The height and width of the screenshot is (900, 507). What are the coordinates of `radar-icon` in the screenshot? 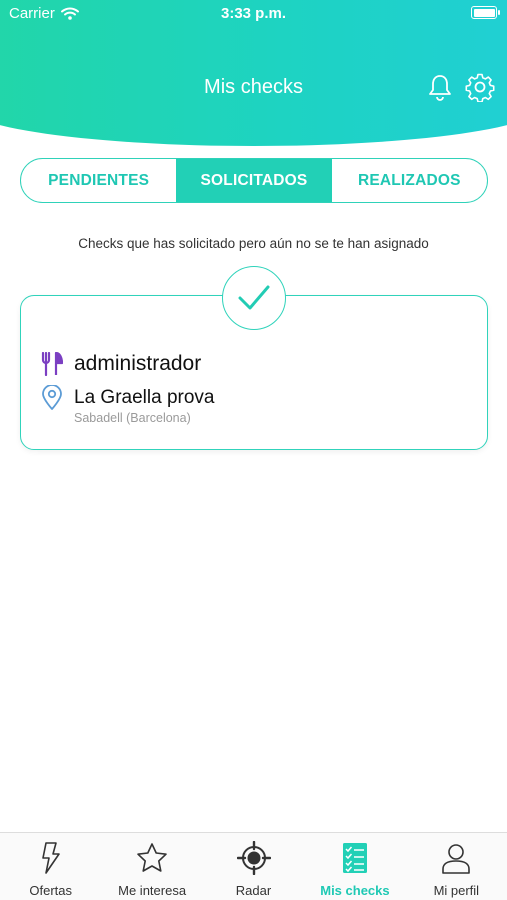 It's located at (253, 858).